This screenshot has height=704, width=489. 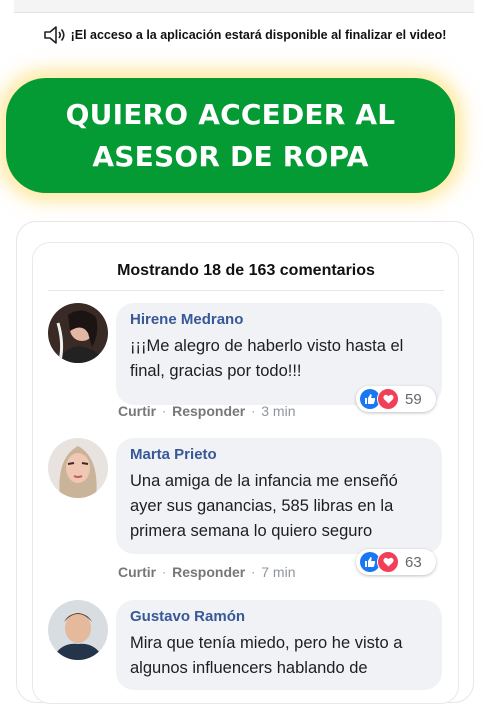 I want to click on reactions-badge: 59, so click(x=396, y=399).